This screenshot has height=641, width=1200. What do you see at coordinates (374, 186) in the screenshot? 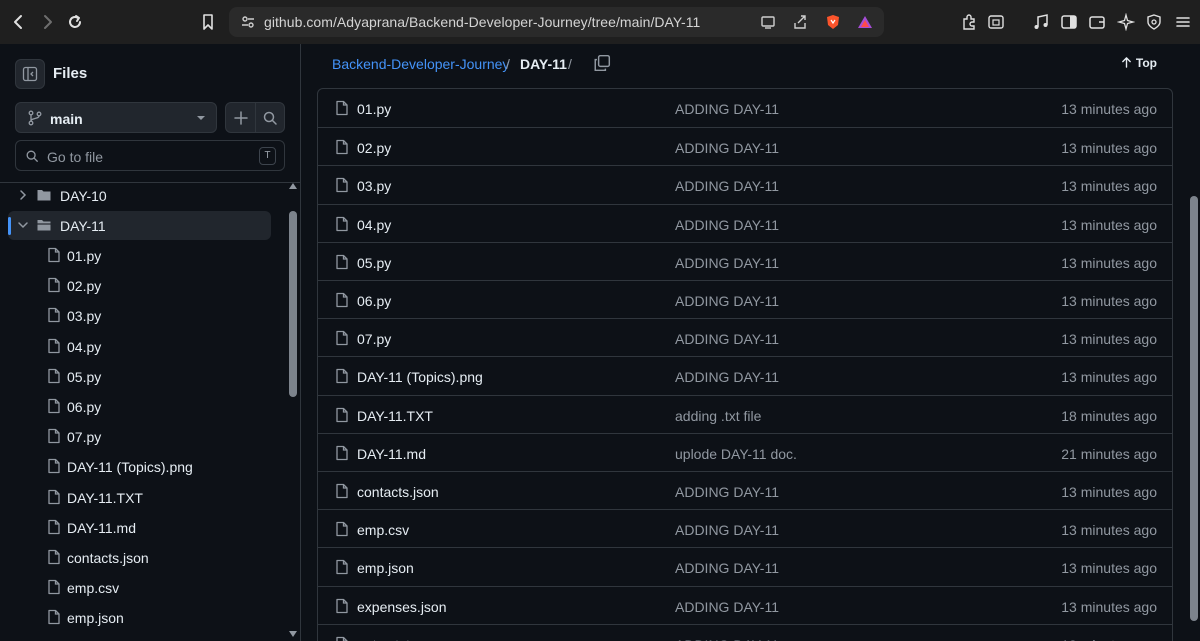
I see `file-name-link: 03.py` at bounding box center [374, 186].